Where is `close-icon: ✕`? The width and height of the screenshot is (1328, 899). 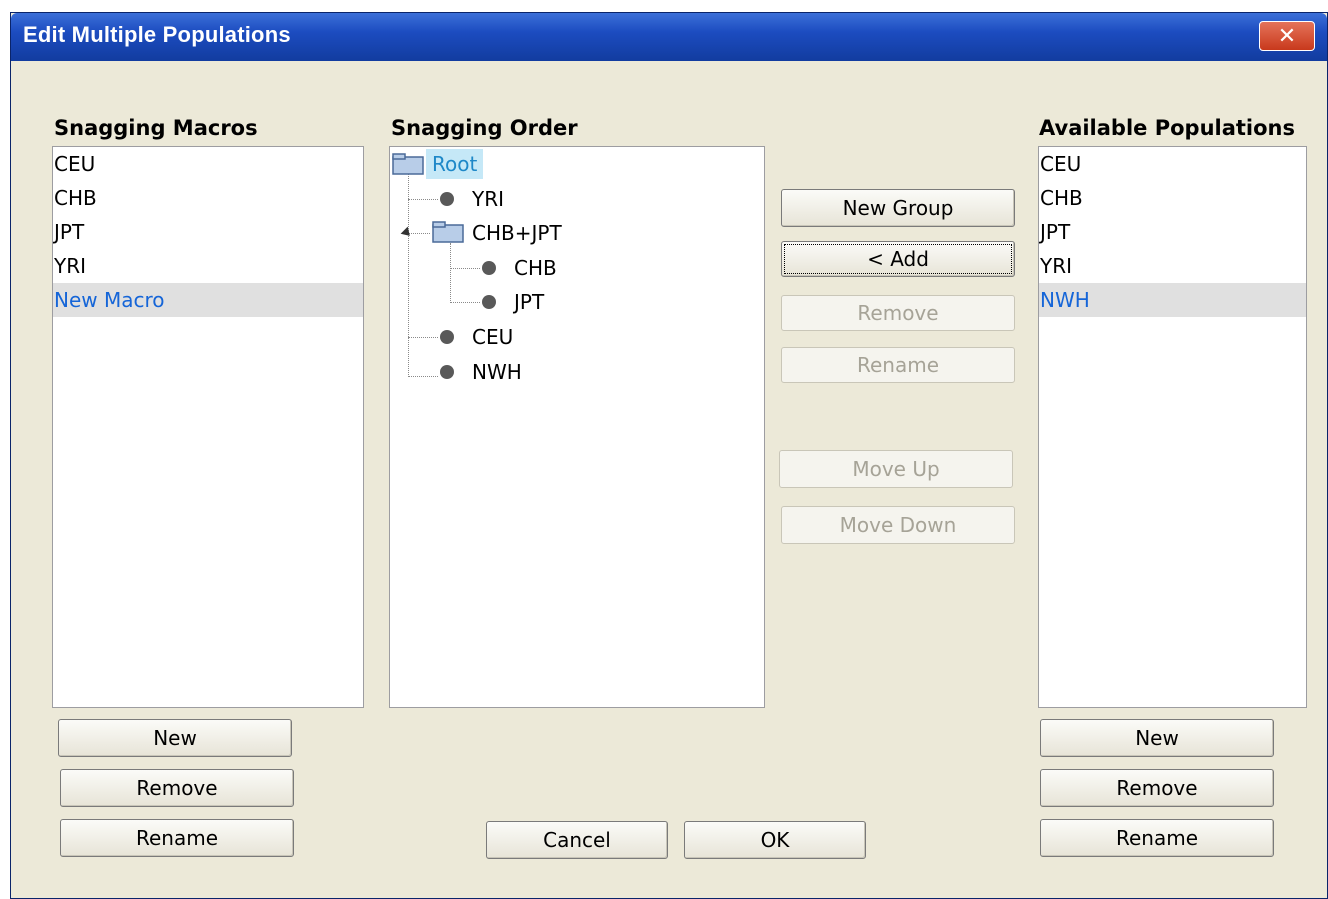
close-icon: ✕ is located at coordinates (1287, 36).